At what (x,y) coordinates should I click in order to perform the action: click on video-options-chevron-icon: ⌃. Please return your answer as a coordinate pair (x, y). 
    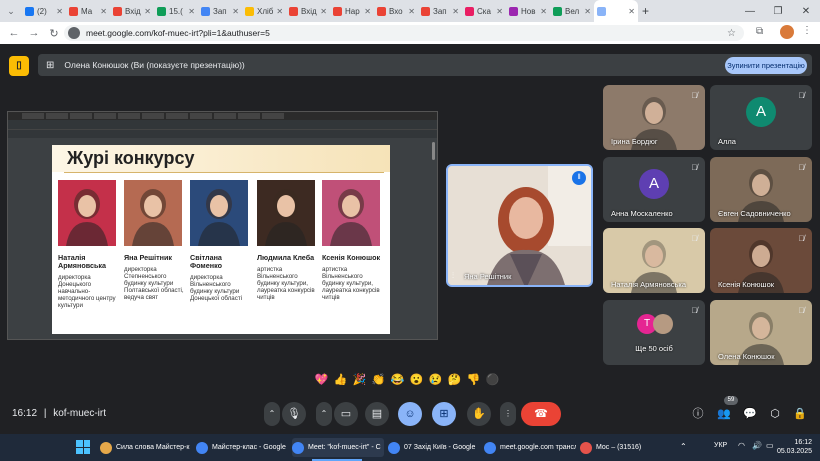
    Looking at the image, I should click on (324, 414).